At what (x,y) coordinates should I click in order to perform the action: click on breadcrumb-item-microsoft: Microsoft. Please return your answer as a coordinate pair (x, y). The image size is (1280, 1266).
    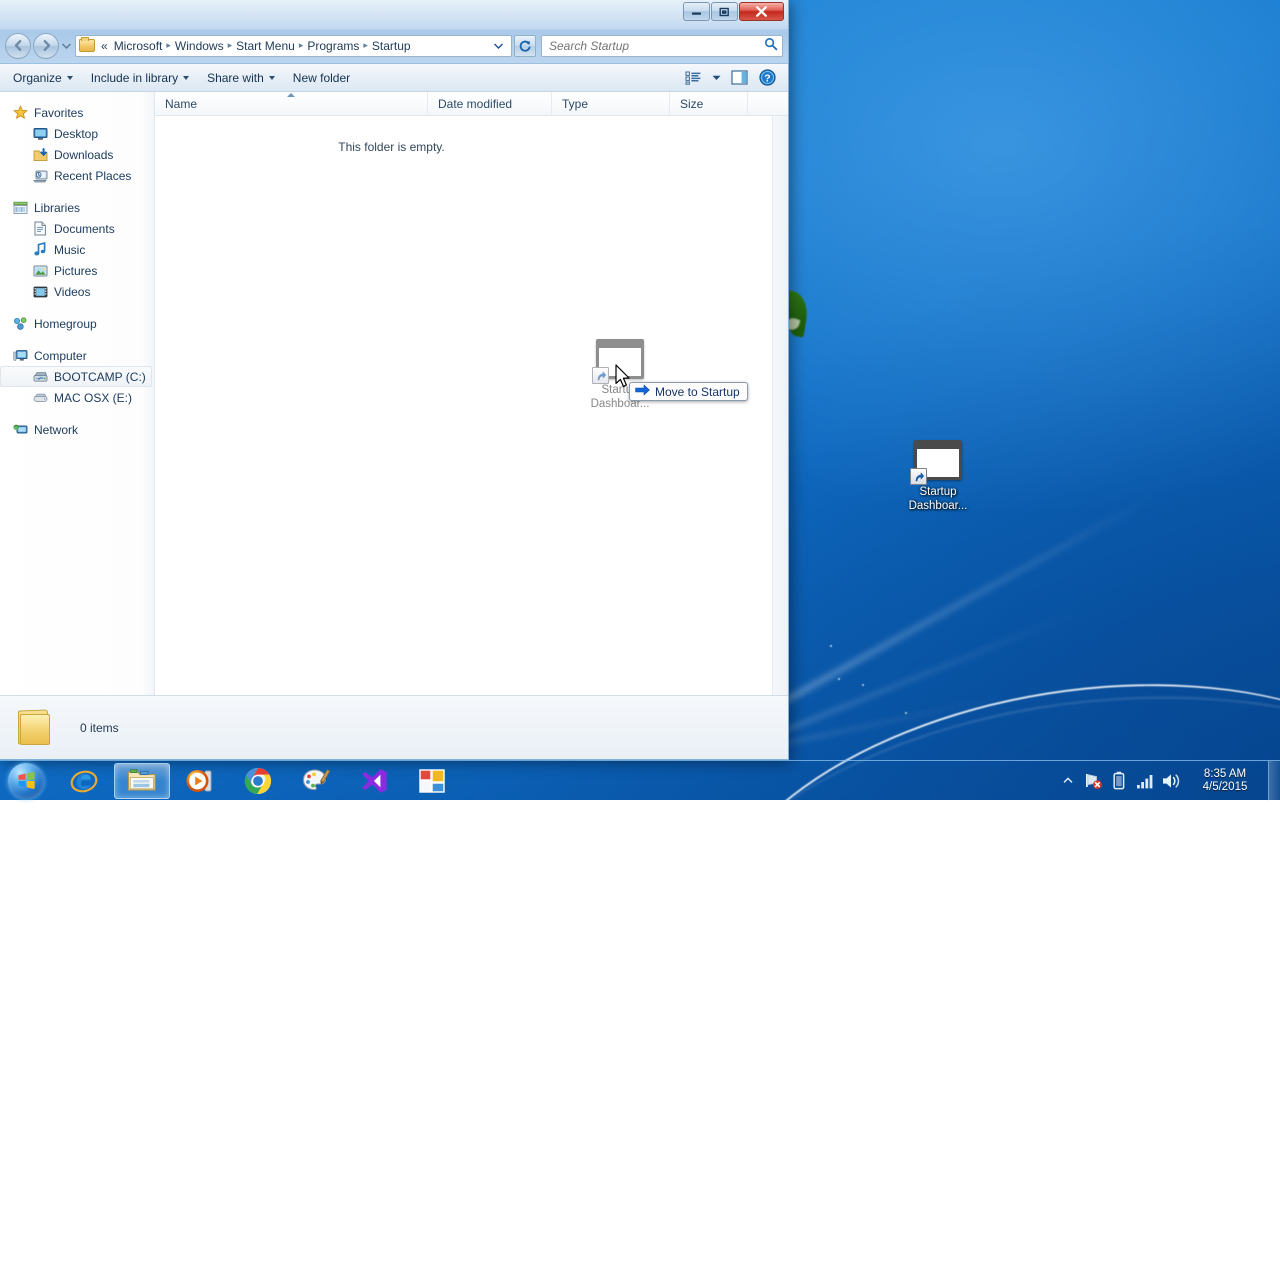
    Looking at the image, I should click on (138, 46).